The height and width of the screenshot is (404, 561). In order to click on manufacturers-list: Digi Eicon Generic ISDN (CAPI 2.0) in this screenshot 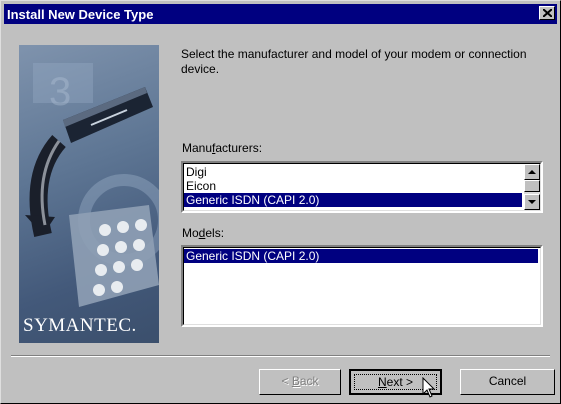, I will do `click(362, 187)`.